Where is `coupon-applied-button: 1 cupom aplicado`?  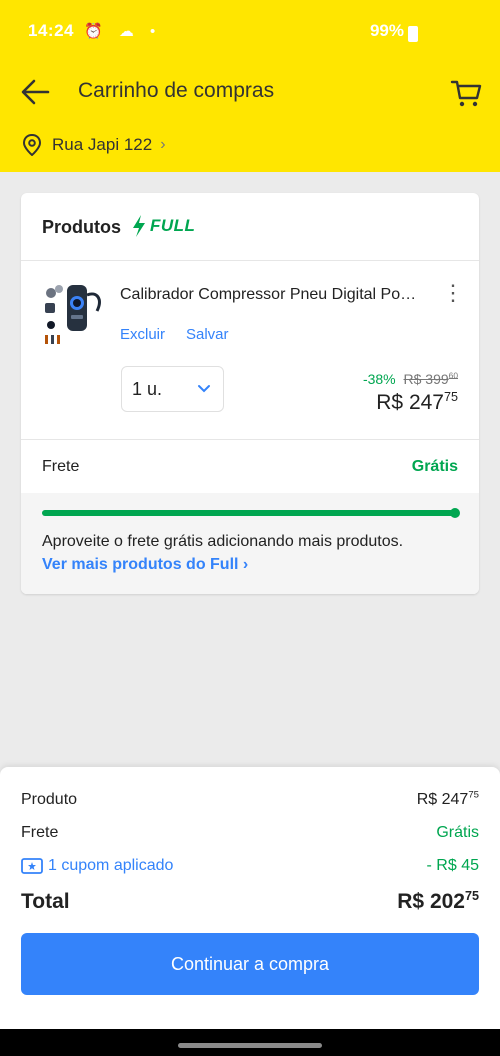 coupon-applied-button: 1 cupom aplicado is located at coordinates (97, 866).